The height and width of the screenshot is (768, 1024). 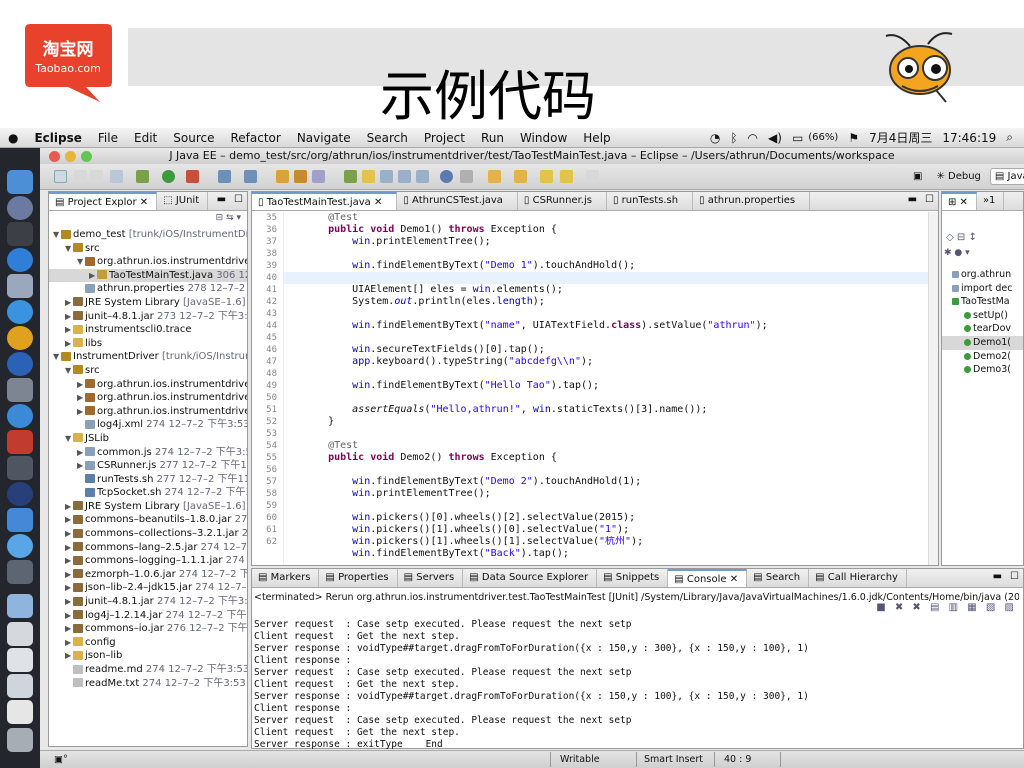 I want to click on outline-item: Demo1(, so click(x=982, y=342).